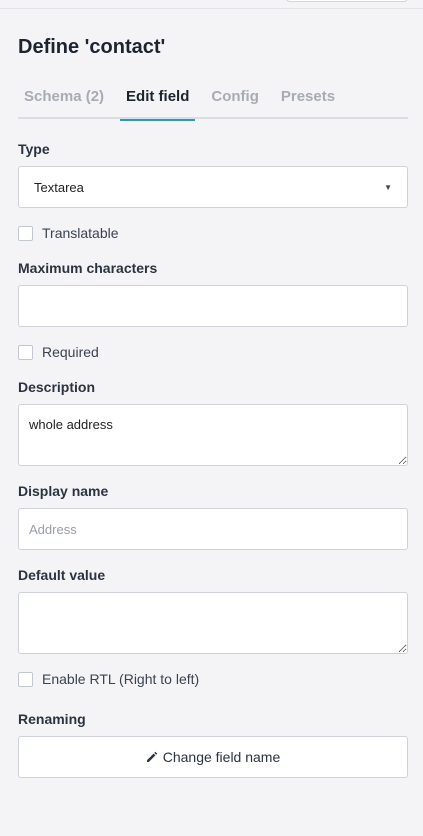 The image size is (423, 836). I want to click on renaming-label: Renaming, so click(52, 719).